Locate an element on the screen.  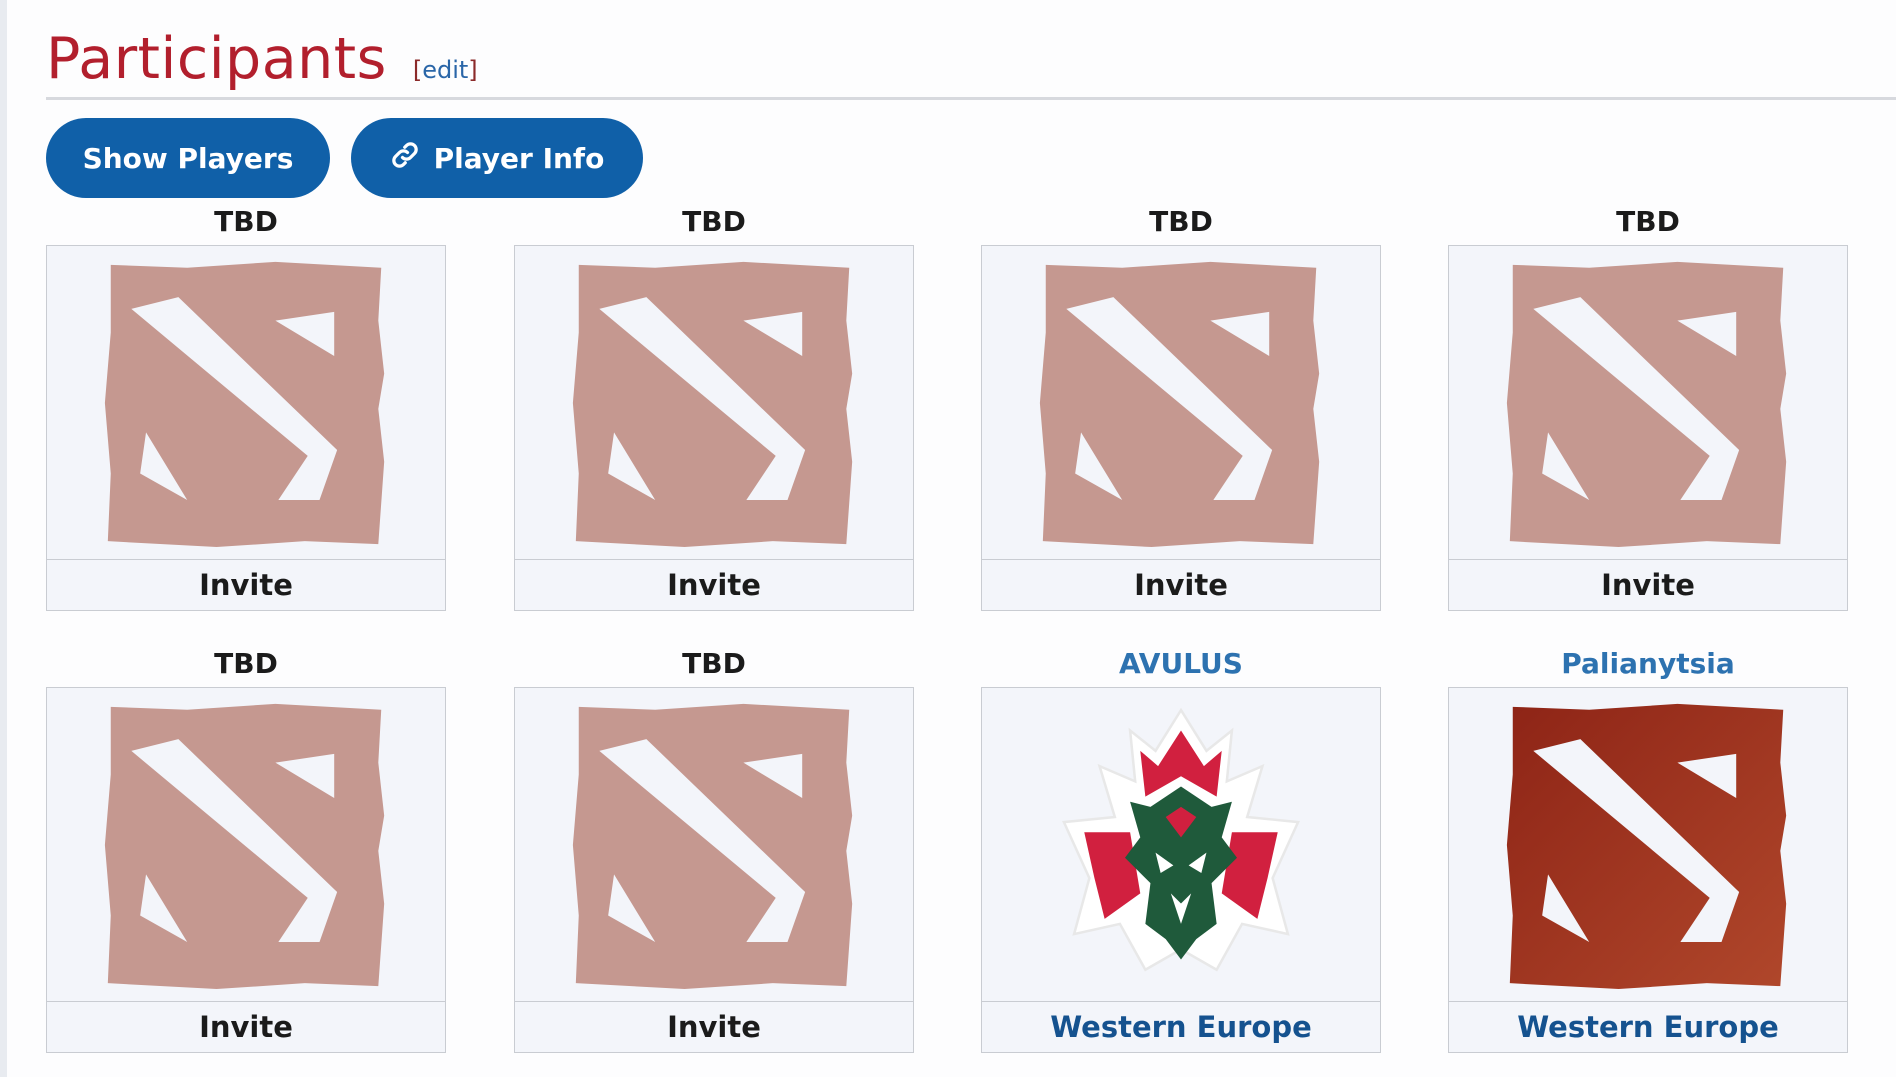
section-heading: Participants [edit] is located at coordinates (262, 59).